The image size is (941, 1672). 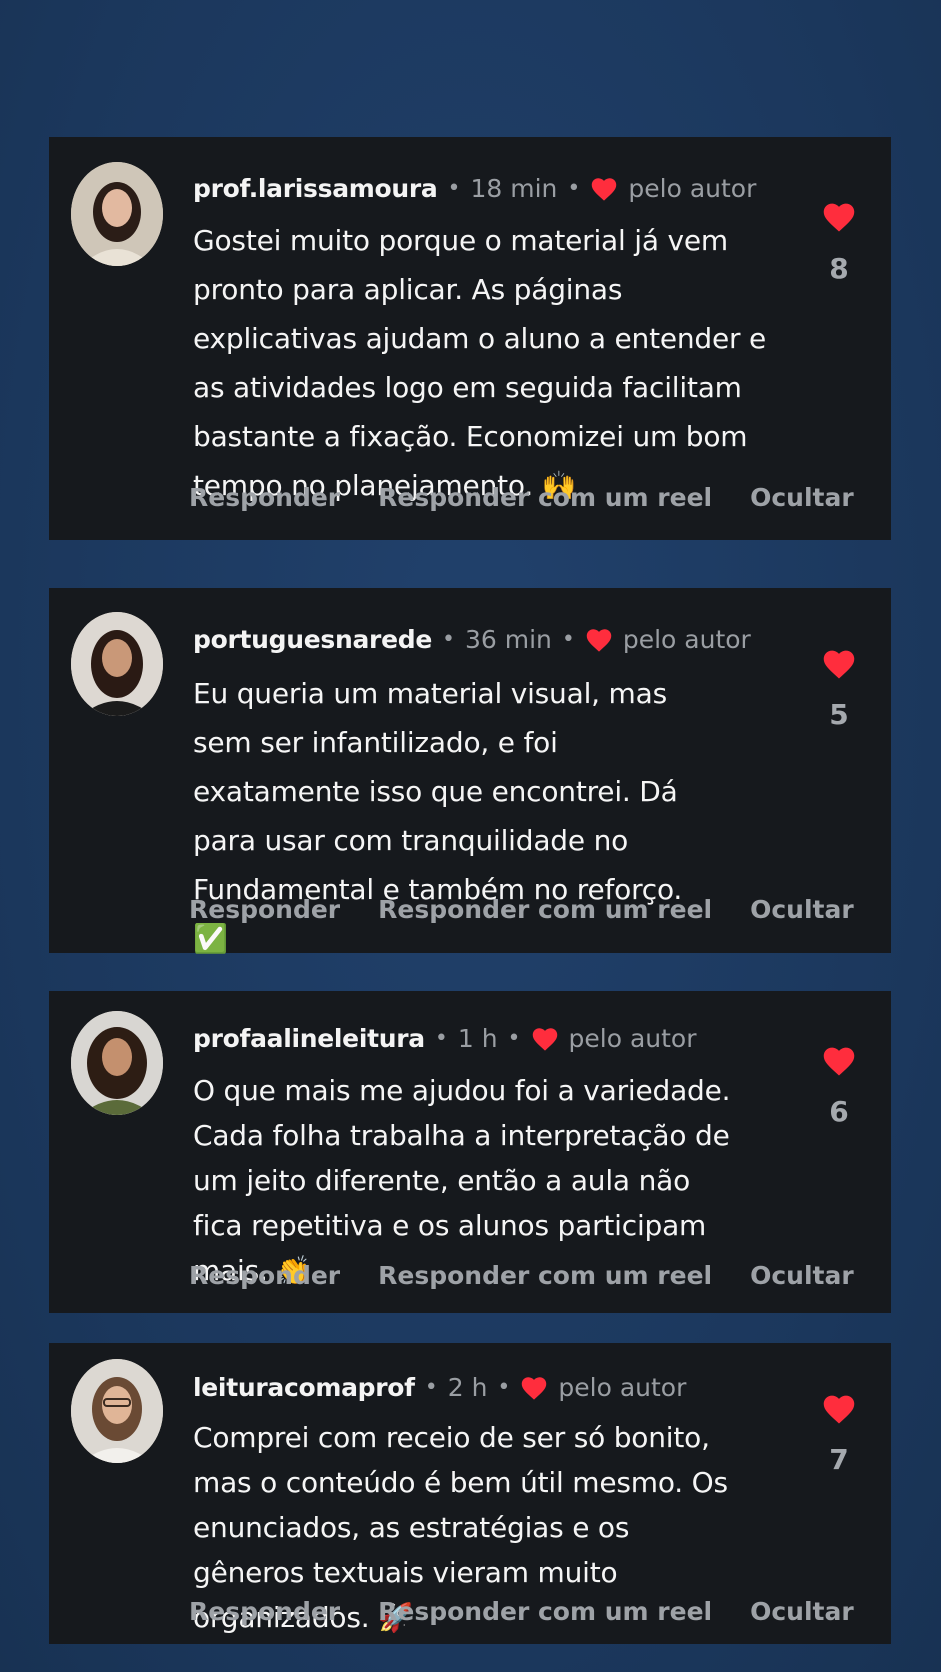 I want to click on username: portuguesnarede, so click(x=312, y=639).